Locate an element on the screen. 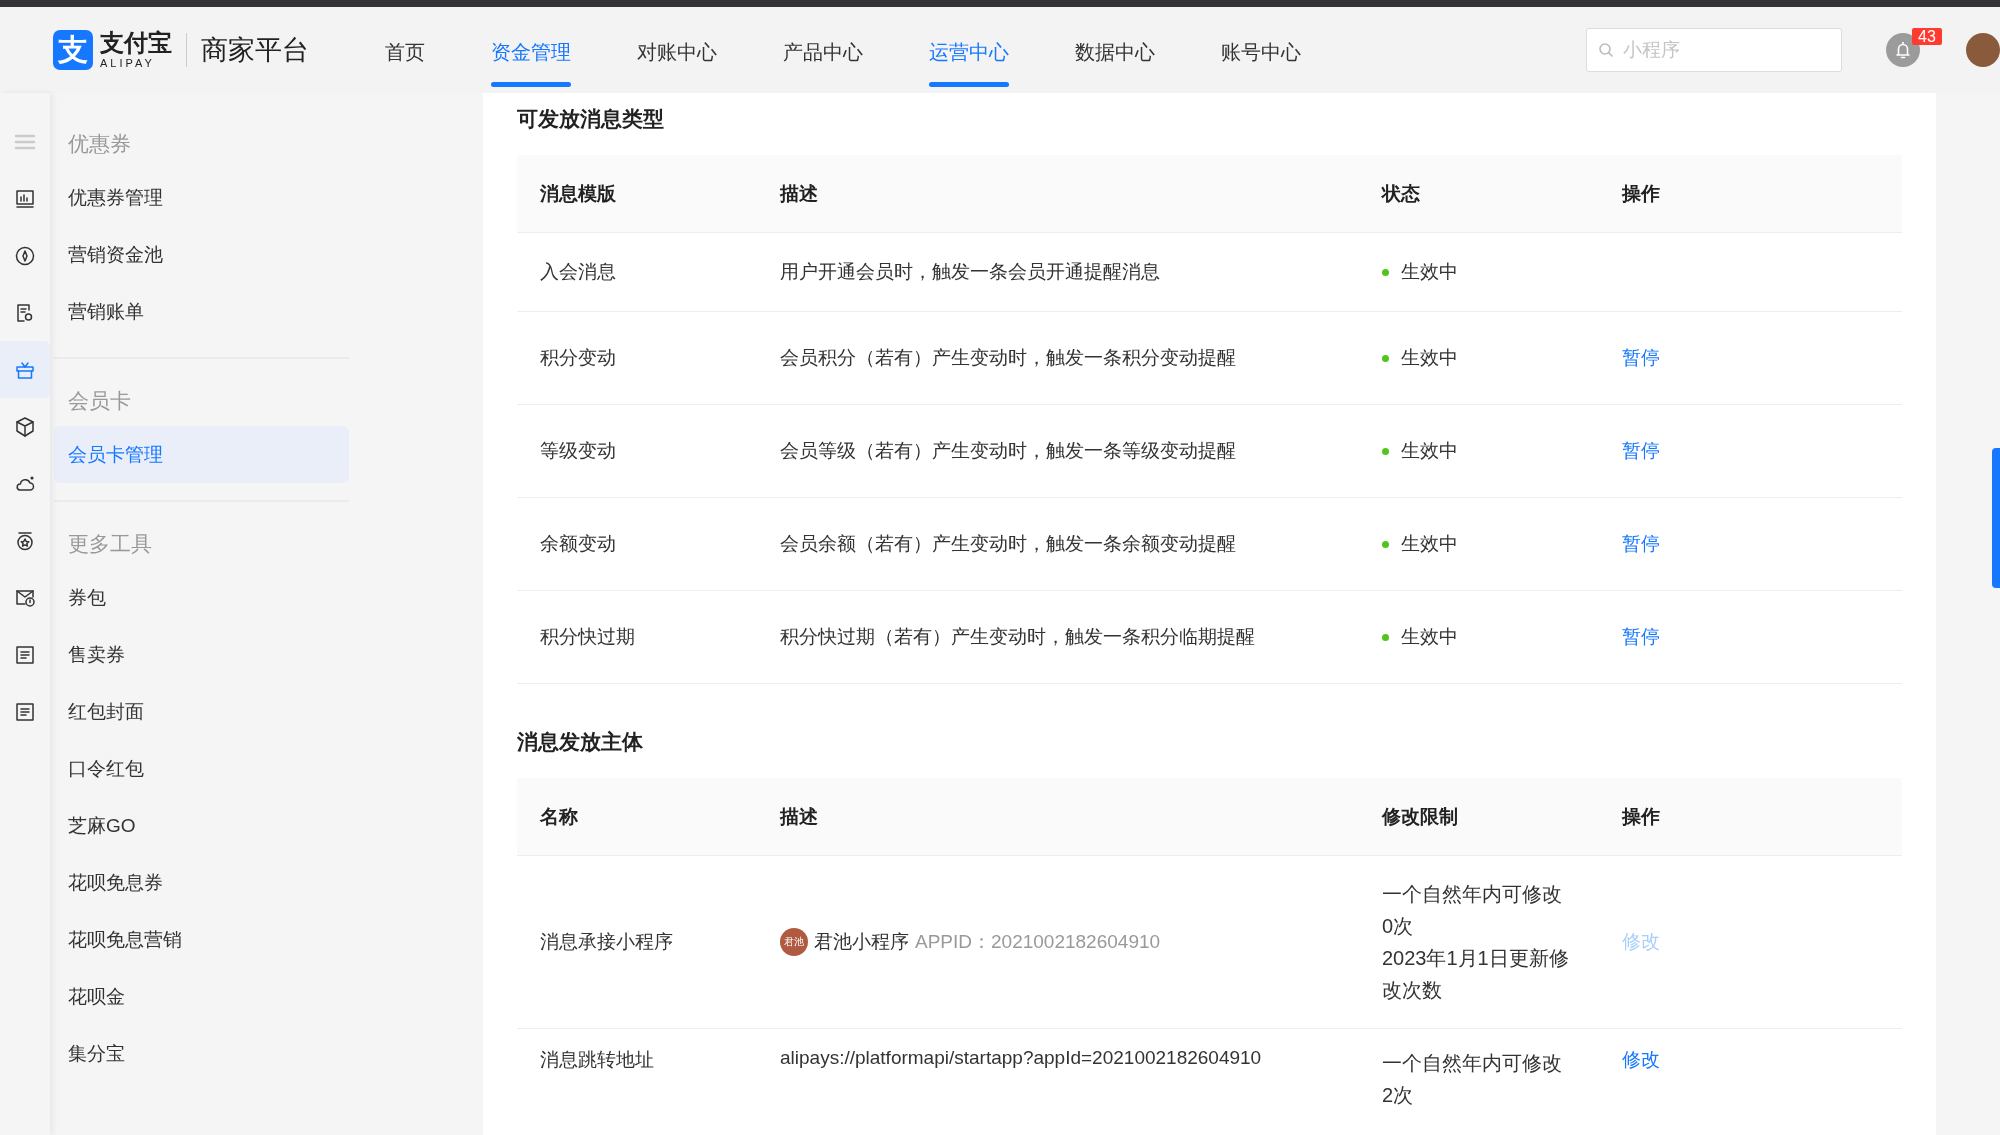  nav-tab: 首页 is located at coordinates (405, 50).